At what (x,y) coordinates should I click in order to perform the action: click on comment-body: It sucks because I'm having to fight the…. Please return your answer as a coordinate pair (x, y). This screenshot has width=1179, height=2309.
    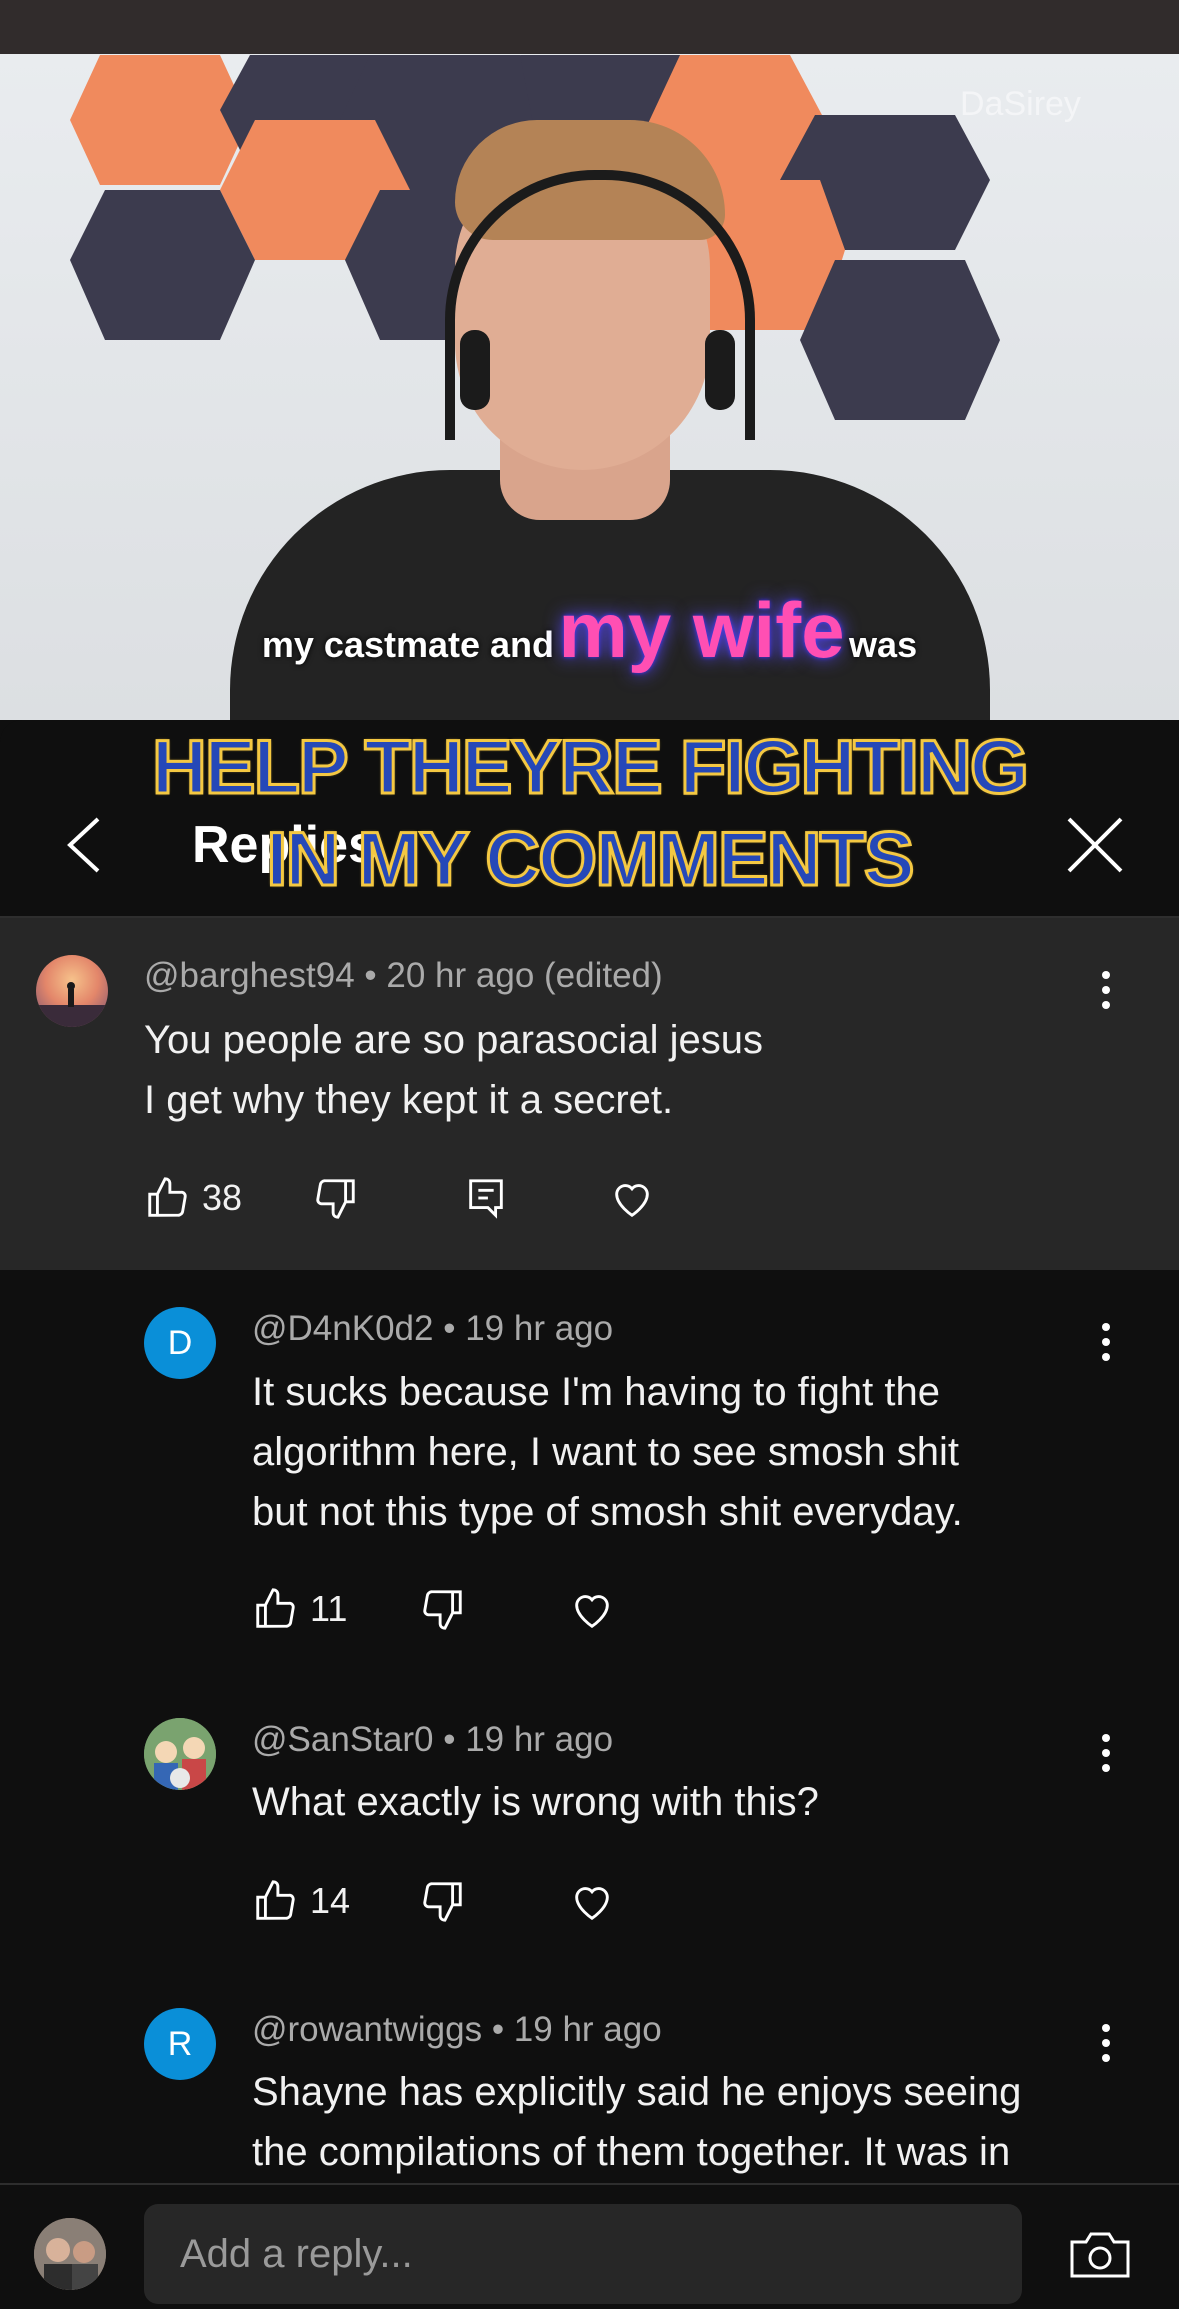
    Looking at the image, I should click on (607, 1452).